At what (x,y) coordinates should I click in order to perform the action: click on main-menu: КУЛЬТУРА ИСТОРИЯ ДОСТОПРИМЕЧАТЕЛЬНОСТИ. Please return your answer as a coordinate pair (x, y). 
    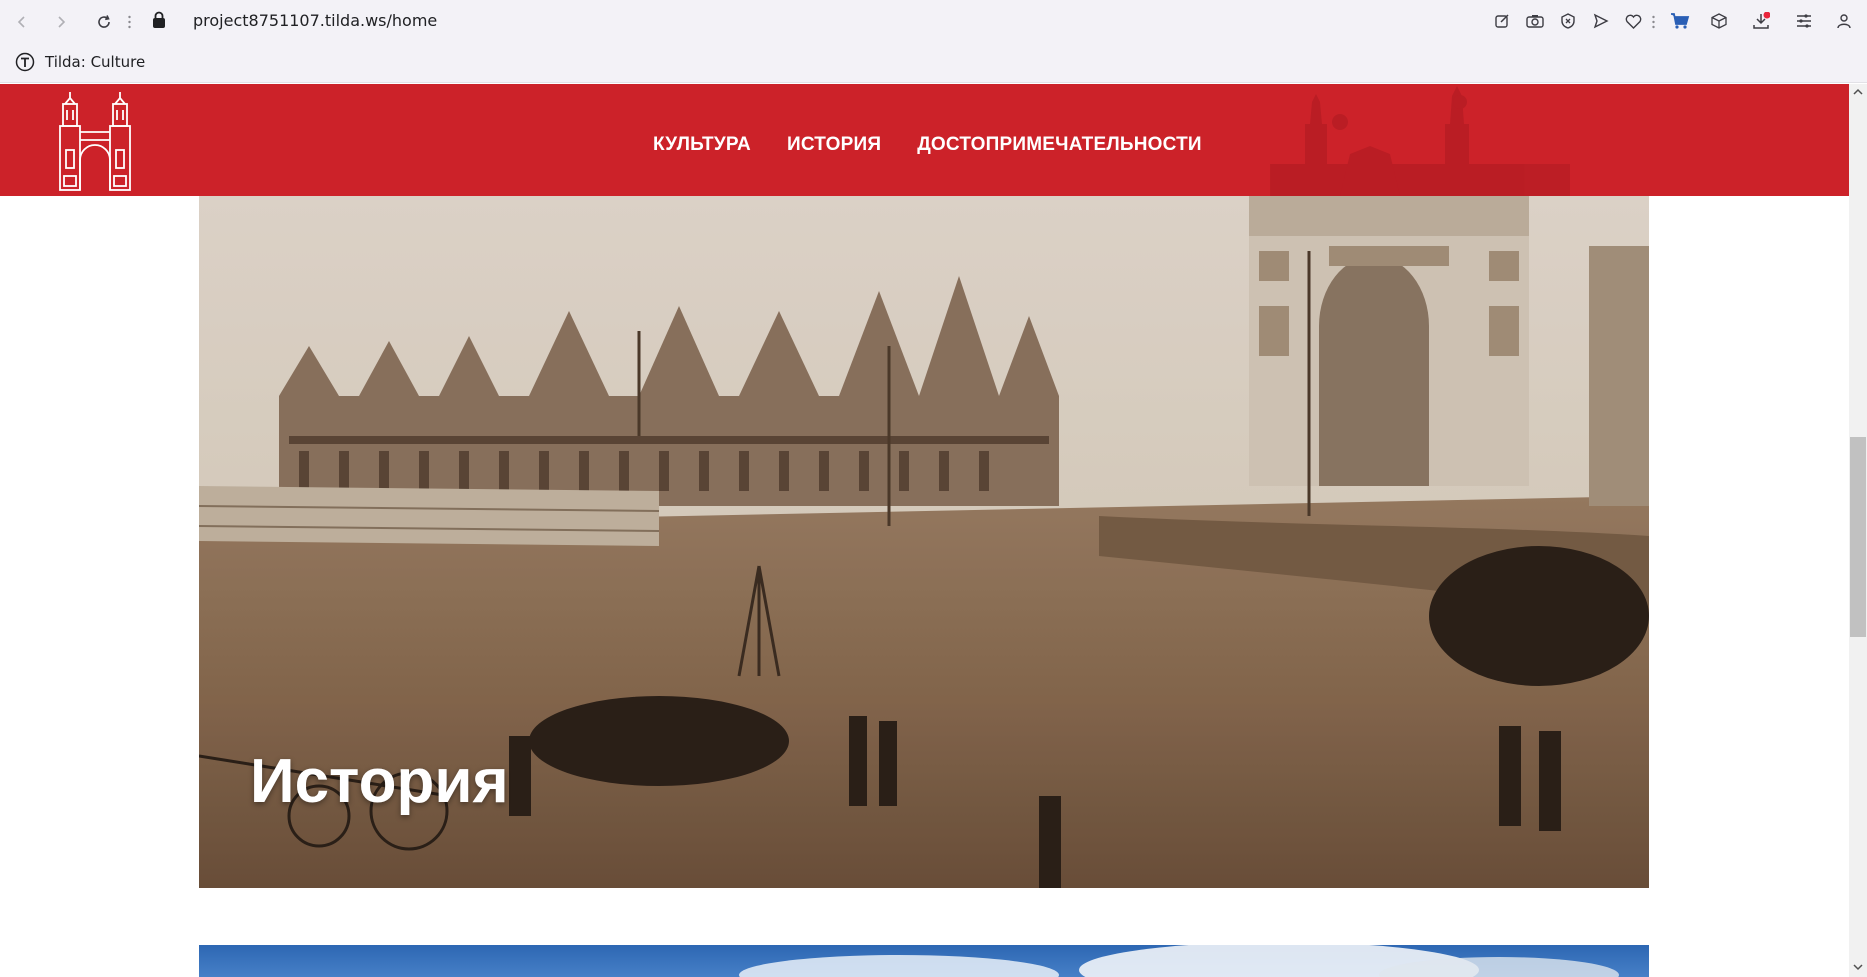
    Looking at the image, I should click on (927, 145).